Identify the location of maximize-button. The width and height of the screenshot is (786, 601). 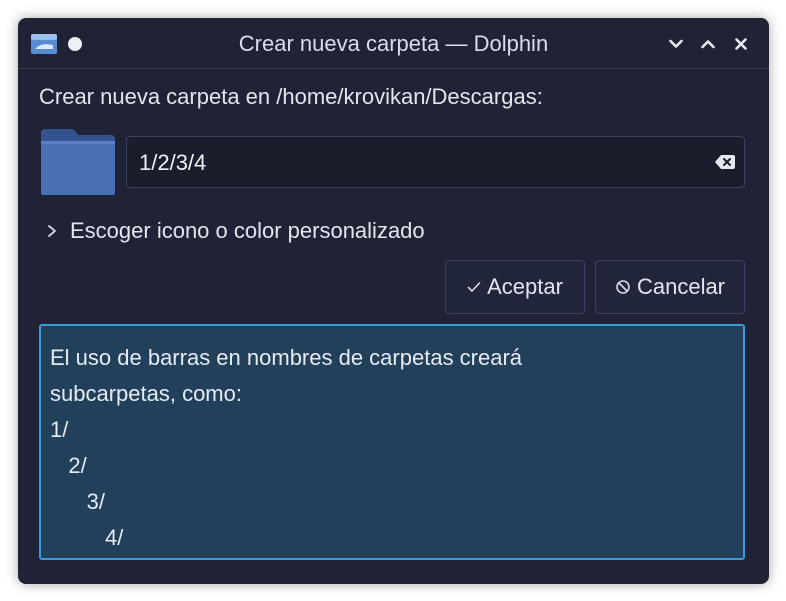
(708, 44).